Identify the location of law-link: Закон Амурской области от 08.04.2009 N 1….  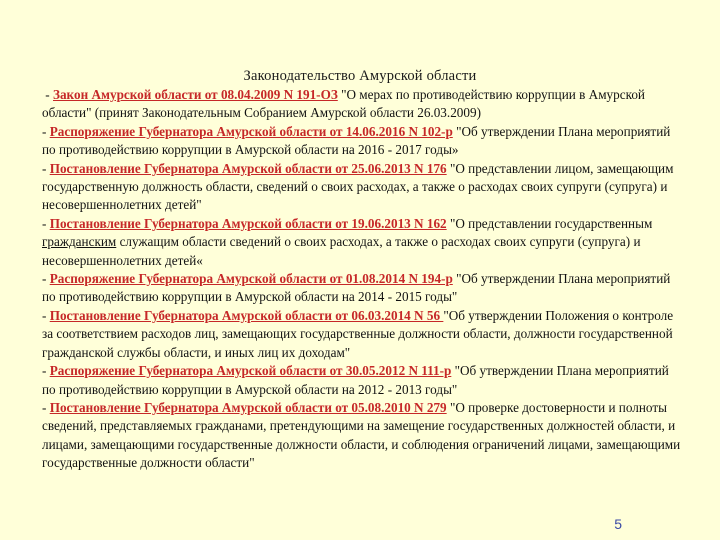
(195, 94).